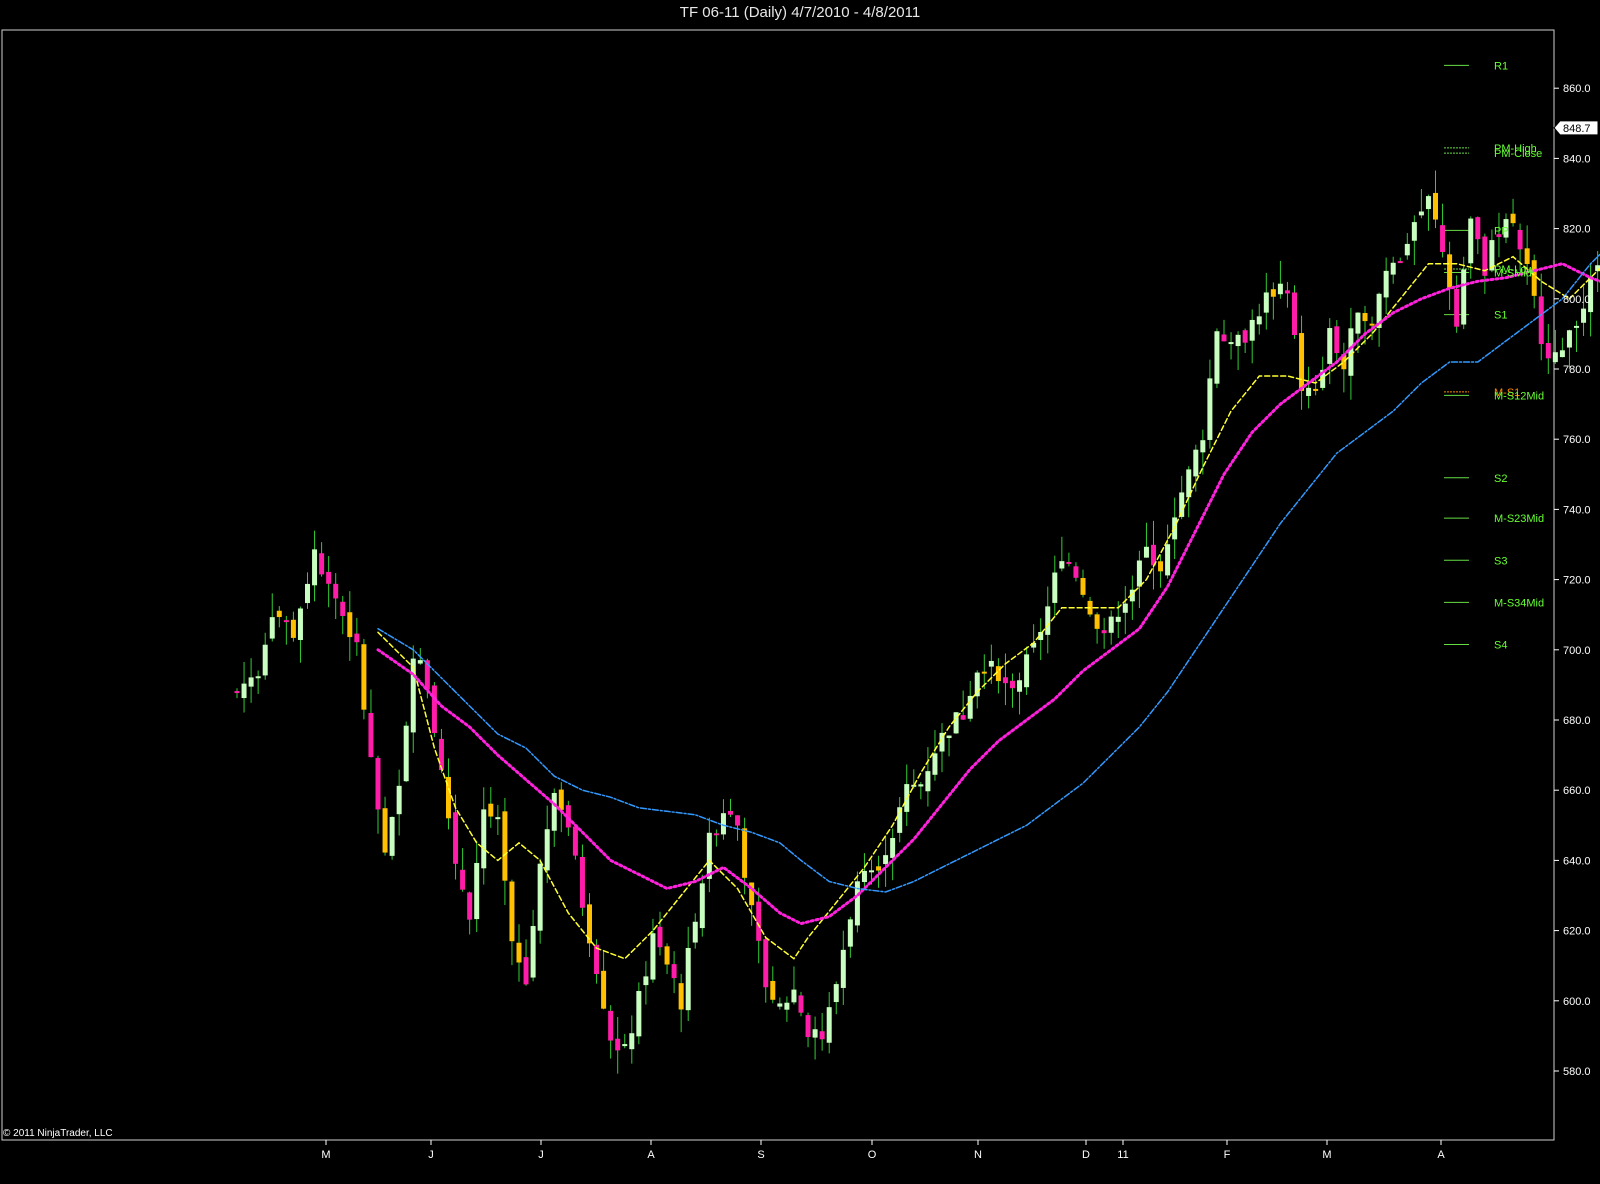 The width and height of the screenshot is (1600, 1184). I want to click on y-tick-label: 800.0, so click(1577, 300).